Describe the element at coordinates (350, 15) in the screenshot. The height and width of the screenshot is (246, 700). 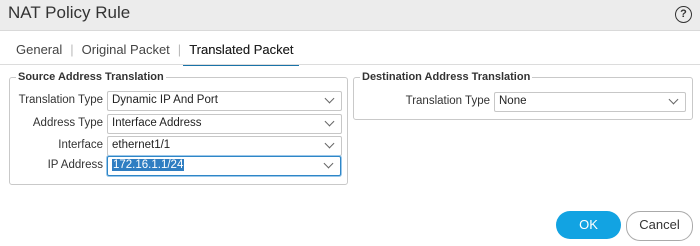
I see `dialog-titlebar: NAT Policy Rule ?` at that location.